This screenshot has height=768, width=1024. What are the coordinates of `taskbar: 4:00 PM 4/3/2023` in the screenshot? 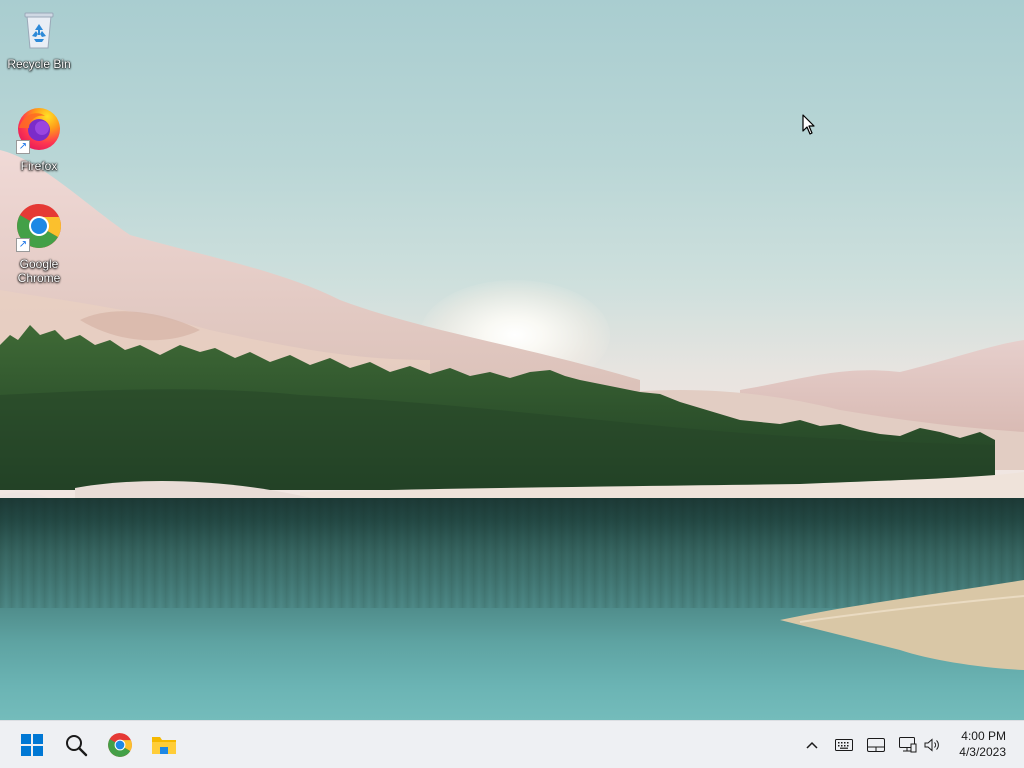 It's located at (512, 744).